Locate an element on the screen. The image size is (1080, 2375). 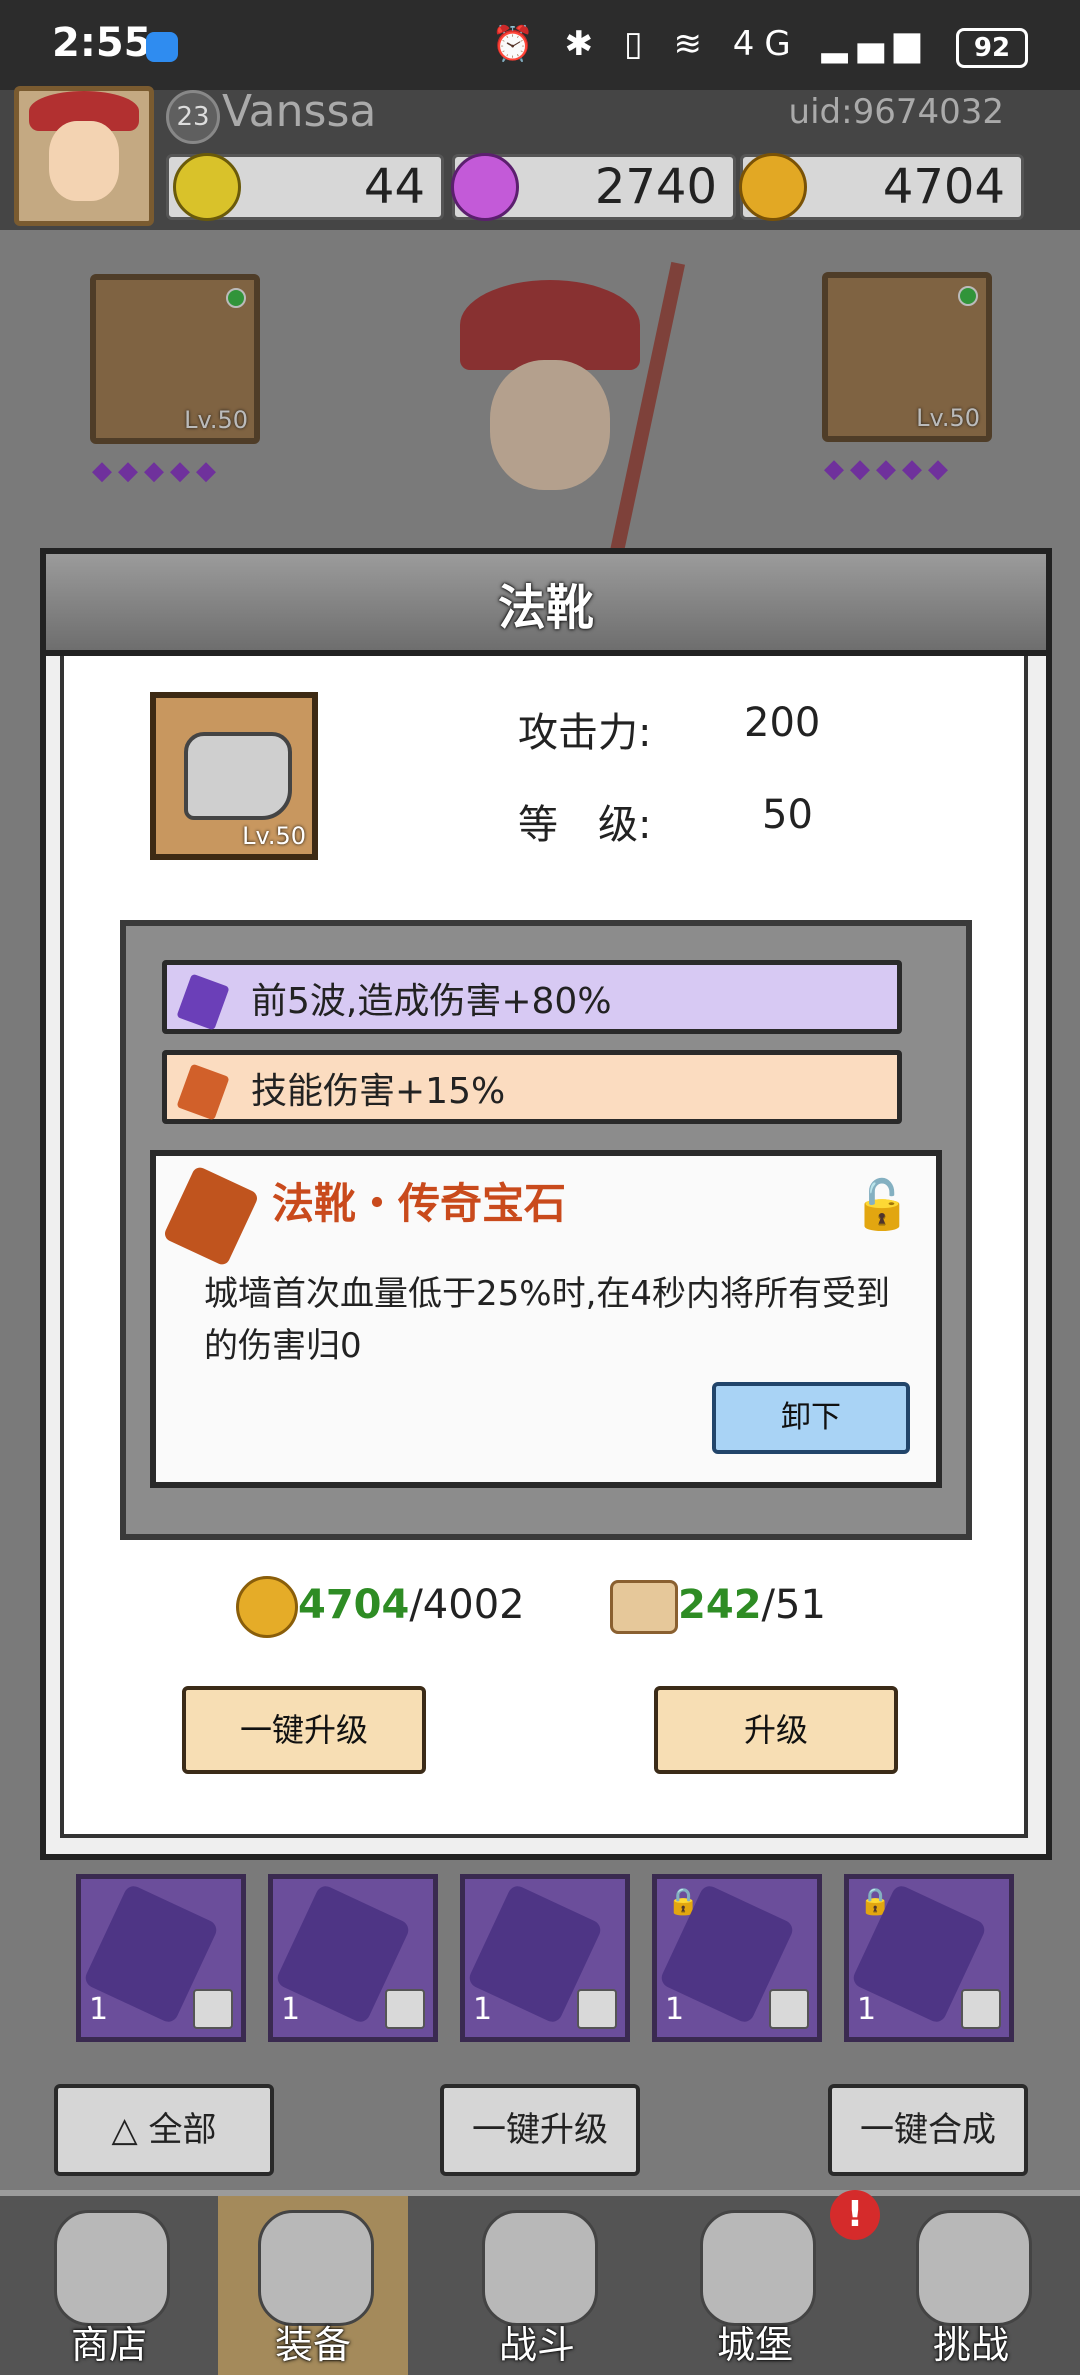
tab-challenge: 挑战 is located at coordinates (971, 2285).